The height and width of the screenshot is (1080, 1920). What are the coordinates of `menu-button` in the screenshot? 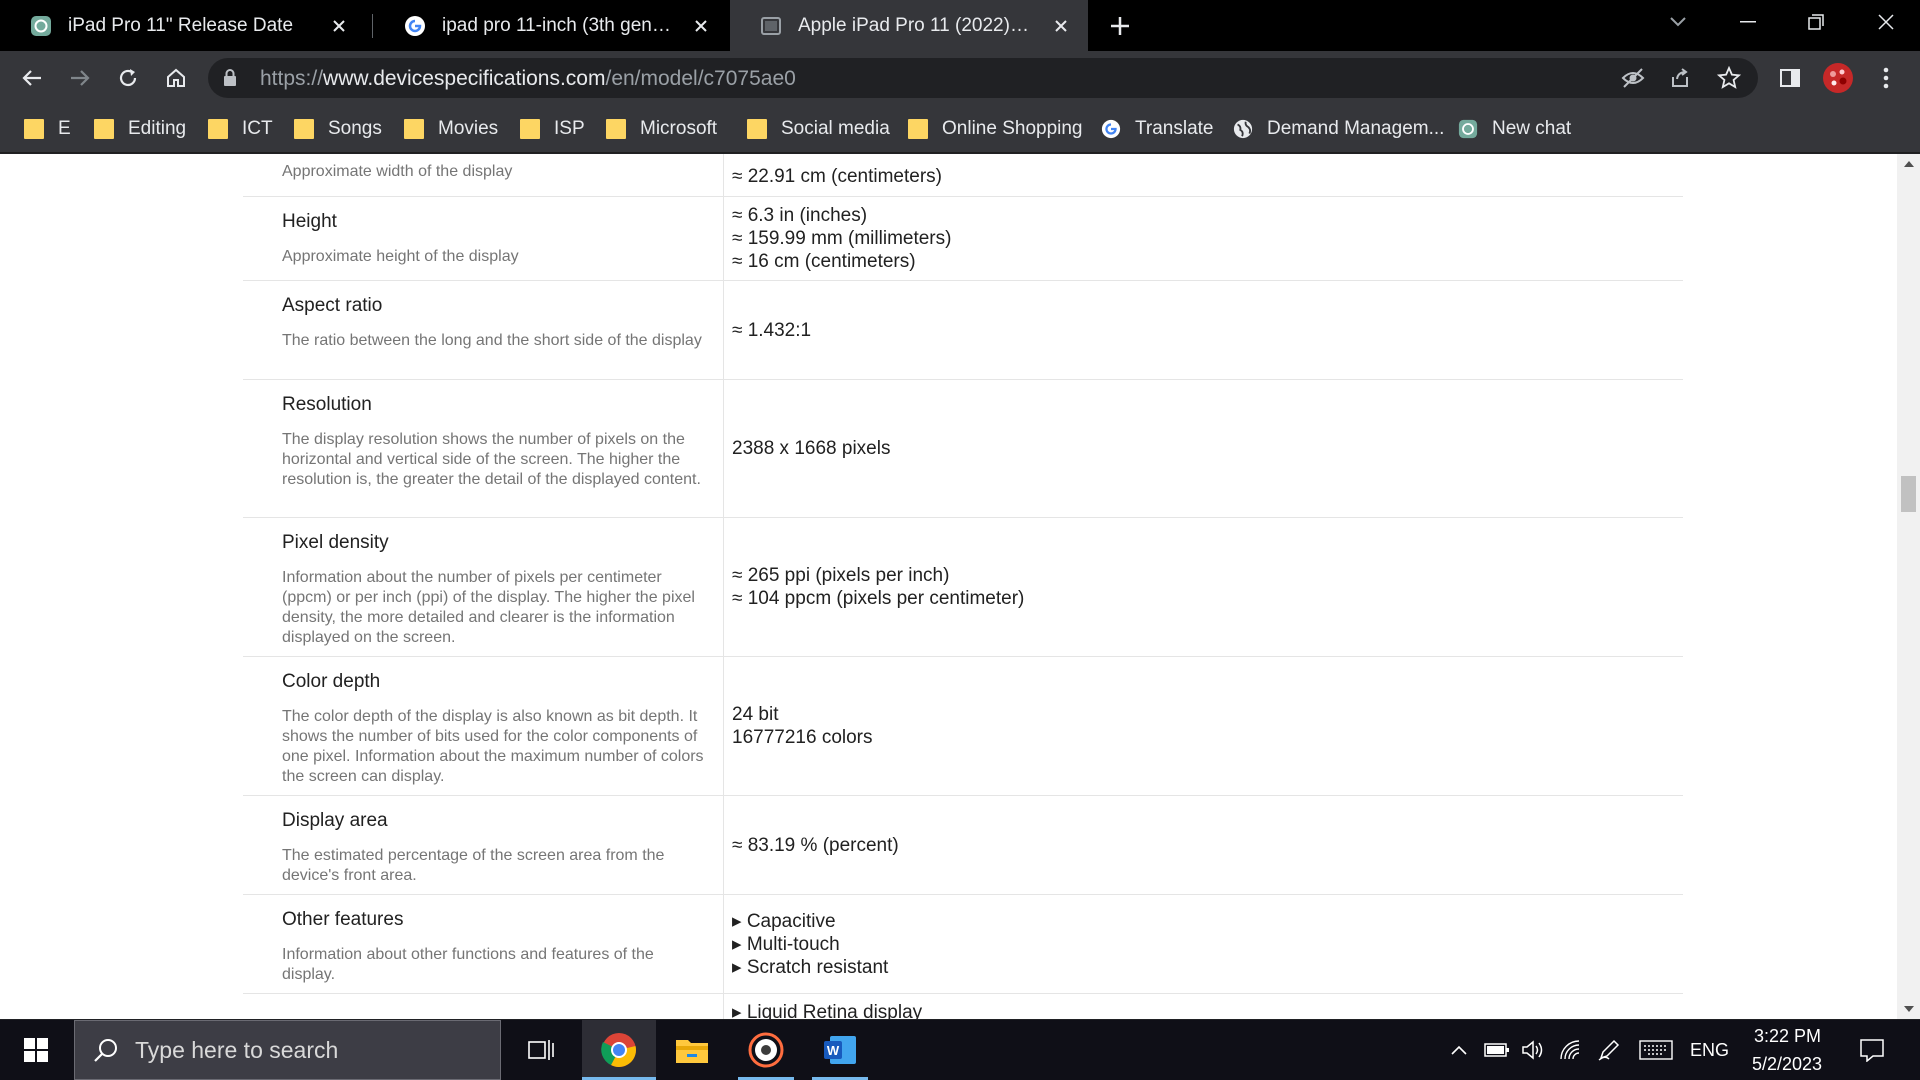 It's located at (1886, 78).